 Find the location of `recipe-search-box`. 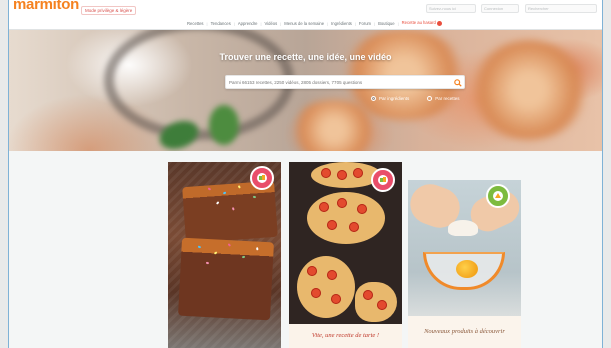

recipe-search-box is located at coordinates (345, 82).